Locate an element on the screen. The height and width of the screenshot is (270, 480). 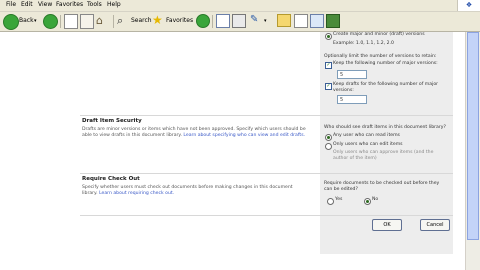
menu-favorites: Favorites is located at coordinates (69, 4).